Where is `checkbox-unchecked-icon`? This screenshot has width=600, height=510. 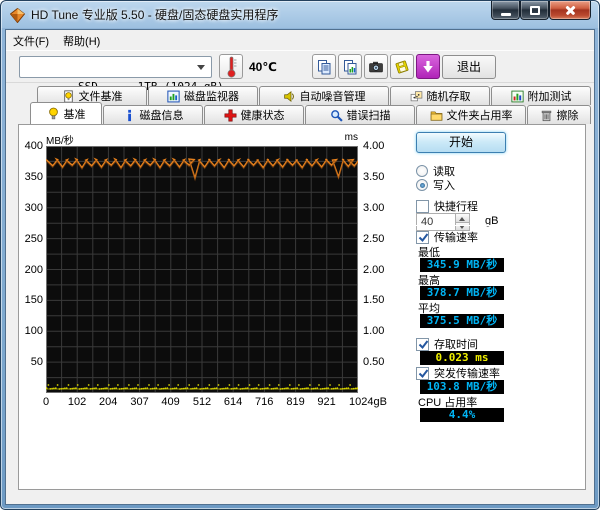 checkbox-unchecked-icon is located at coordinates (422, 206).